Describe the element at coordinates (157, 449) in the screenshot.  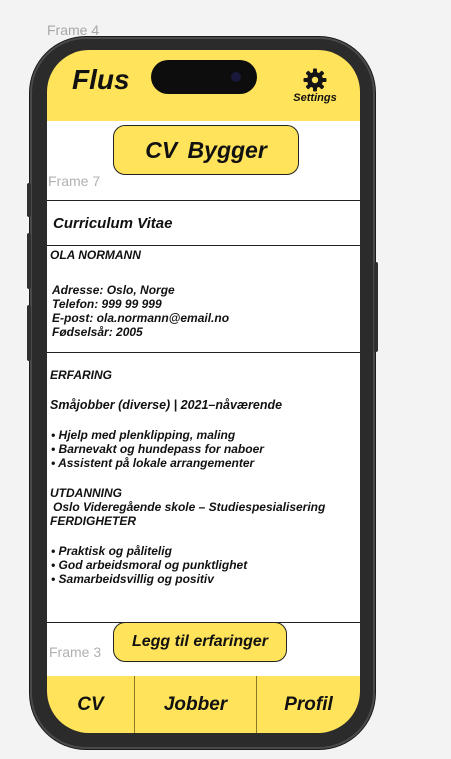
I see `list-item: • Barnevakt og hundepass for naboer` at that location.